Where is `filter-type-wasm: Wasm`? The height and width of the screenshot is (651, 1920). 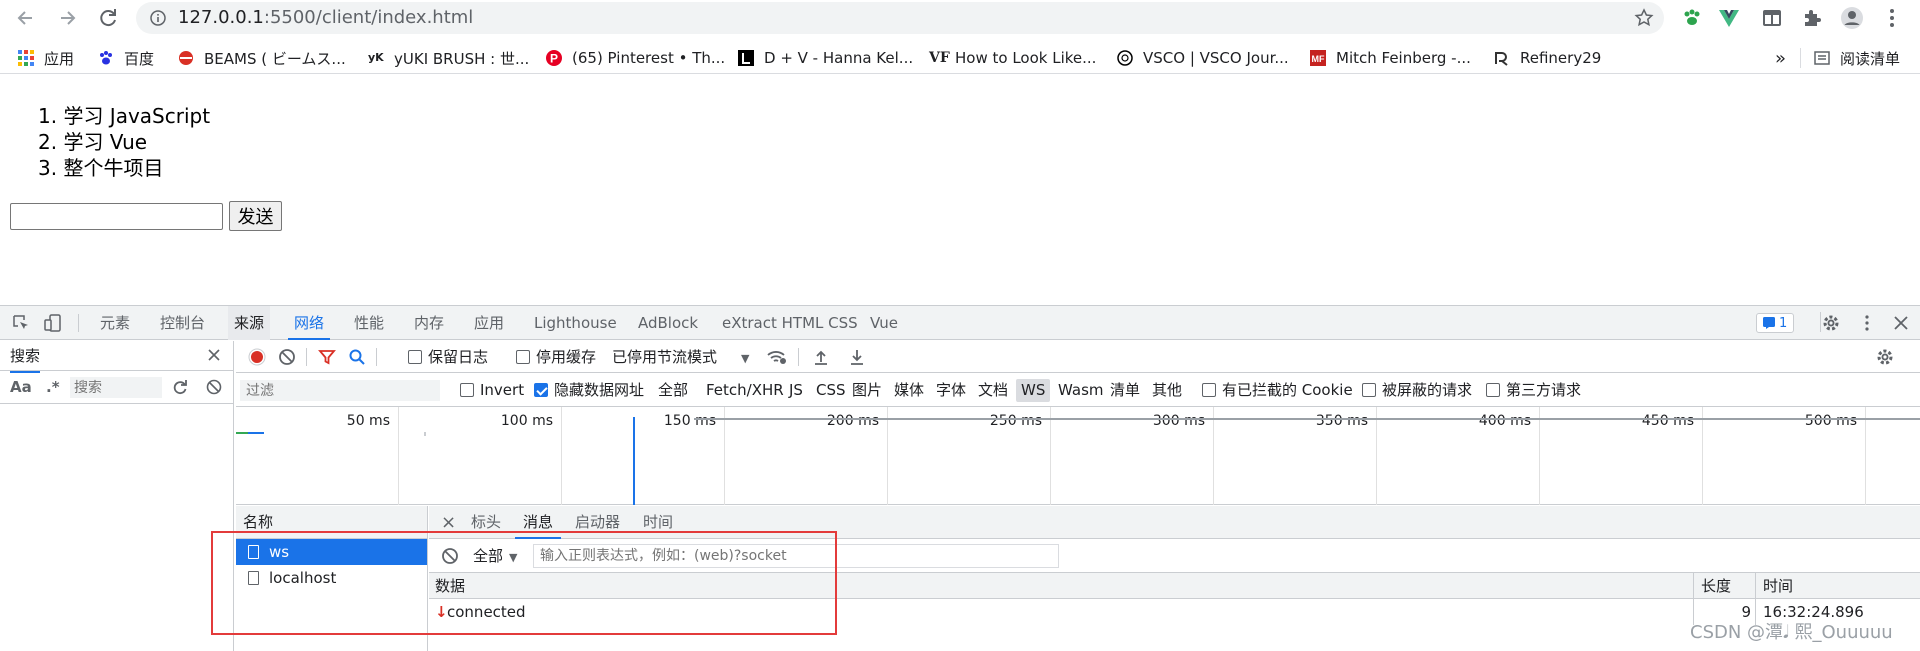 filter-type-wasm: Wasm is located at coordinates (1081, 390).